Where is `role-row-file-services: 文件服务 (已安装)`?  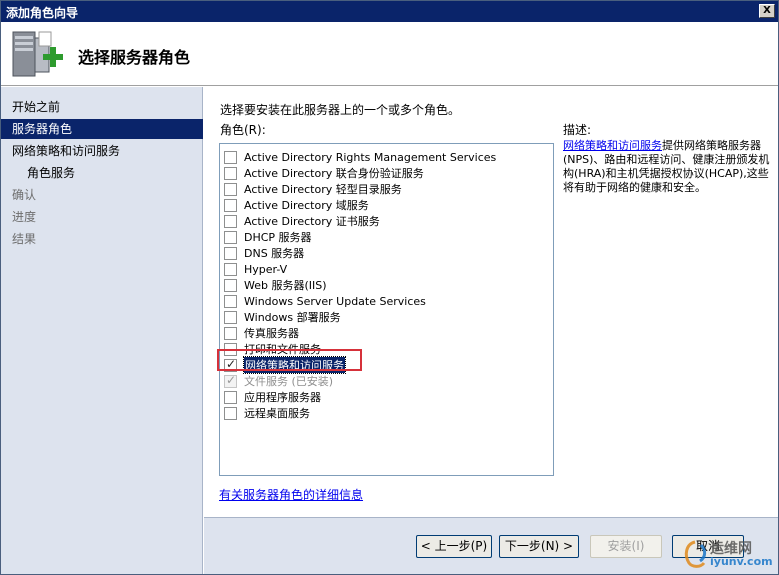 role-row-file-services: 文件服务 (已安装) is located at coordinates (278, 381).